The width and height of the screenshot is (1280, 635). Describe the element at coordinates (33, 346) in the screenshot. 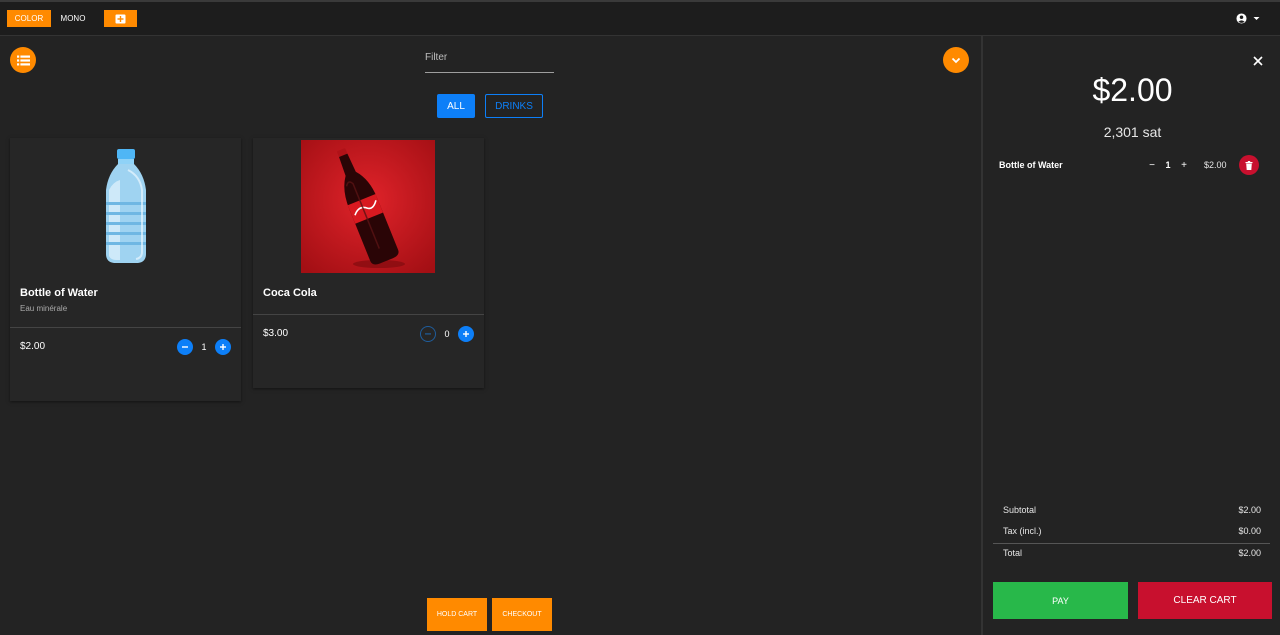

I see `product-price: $2.00` at that location.